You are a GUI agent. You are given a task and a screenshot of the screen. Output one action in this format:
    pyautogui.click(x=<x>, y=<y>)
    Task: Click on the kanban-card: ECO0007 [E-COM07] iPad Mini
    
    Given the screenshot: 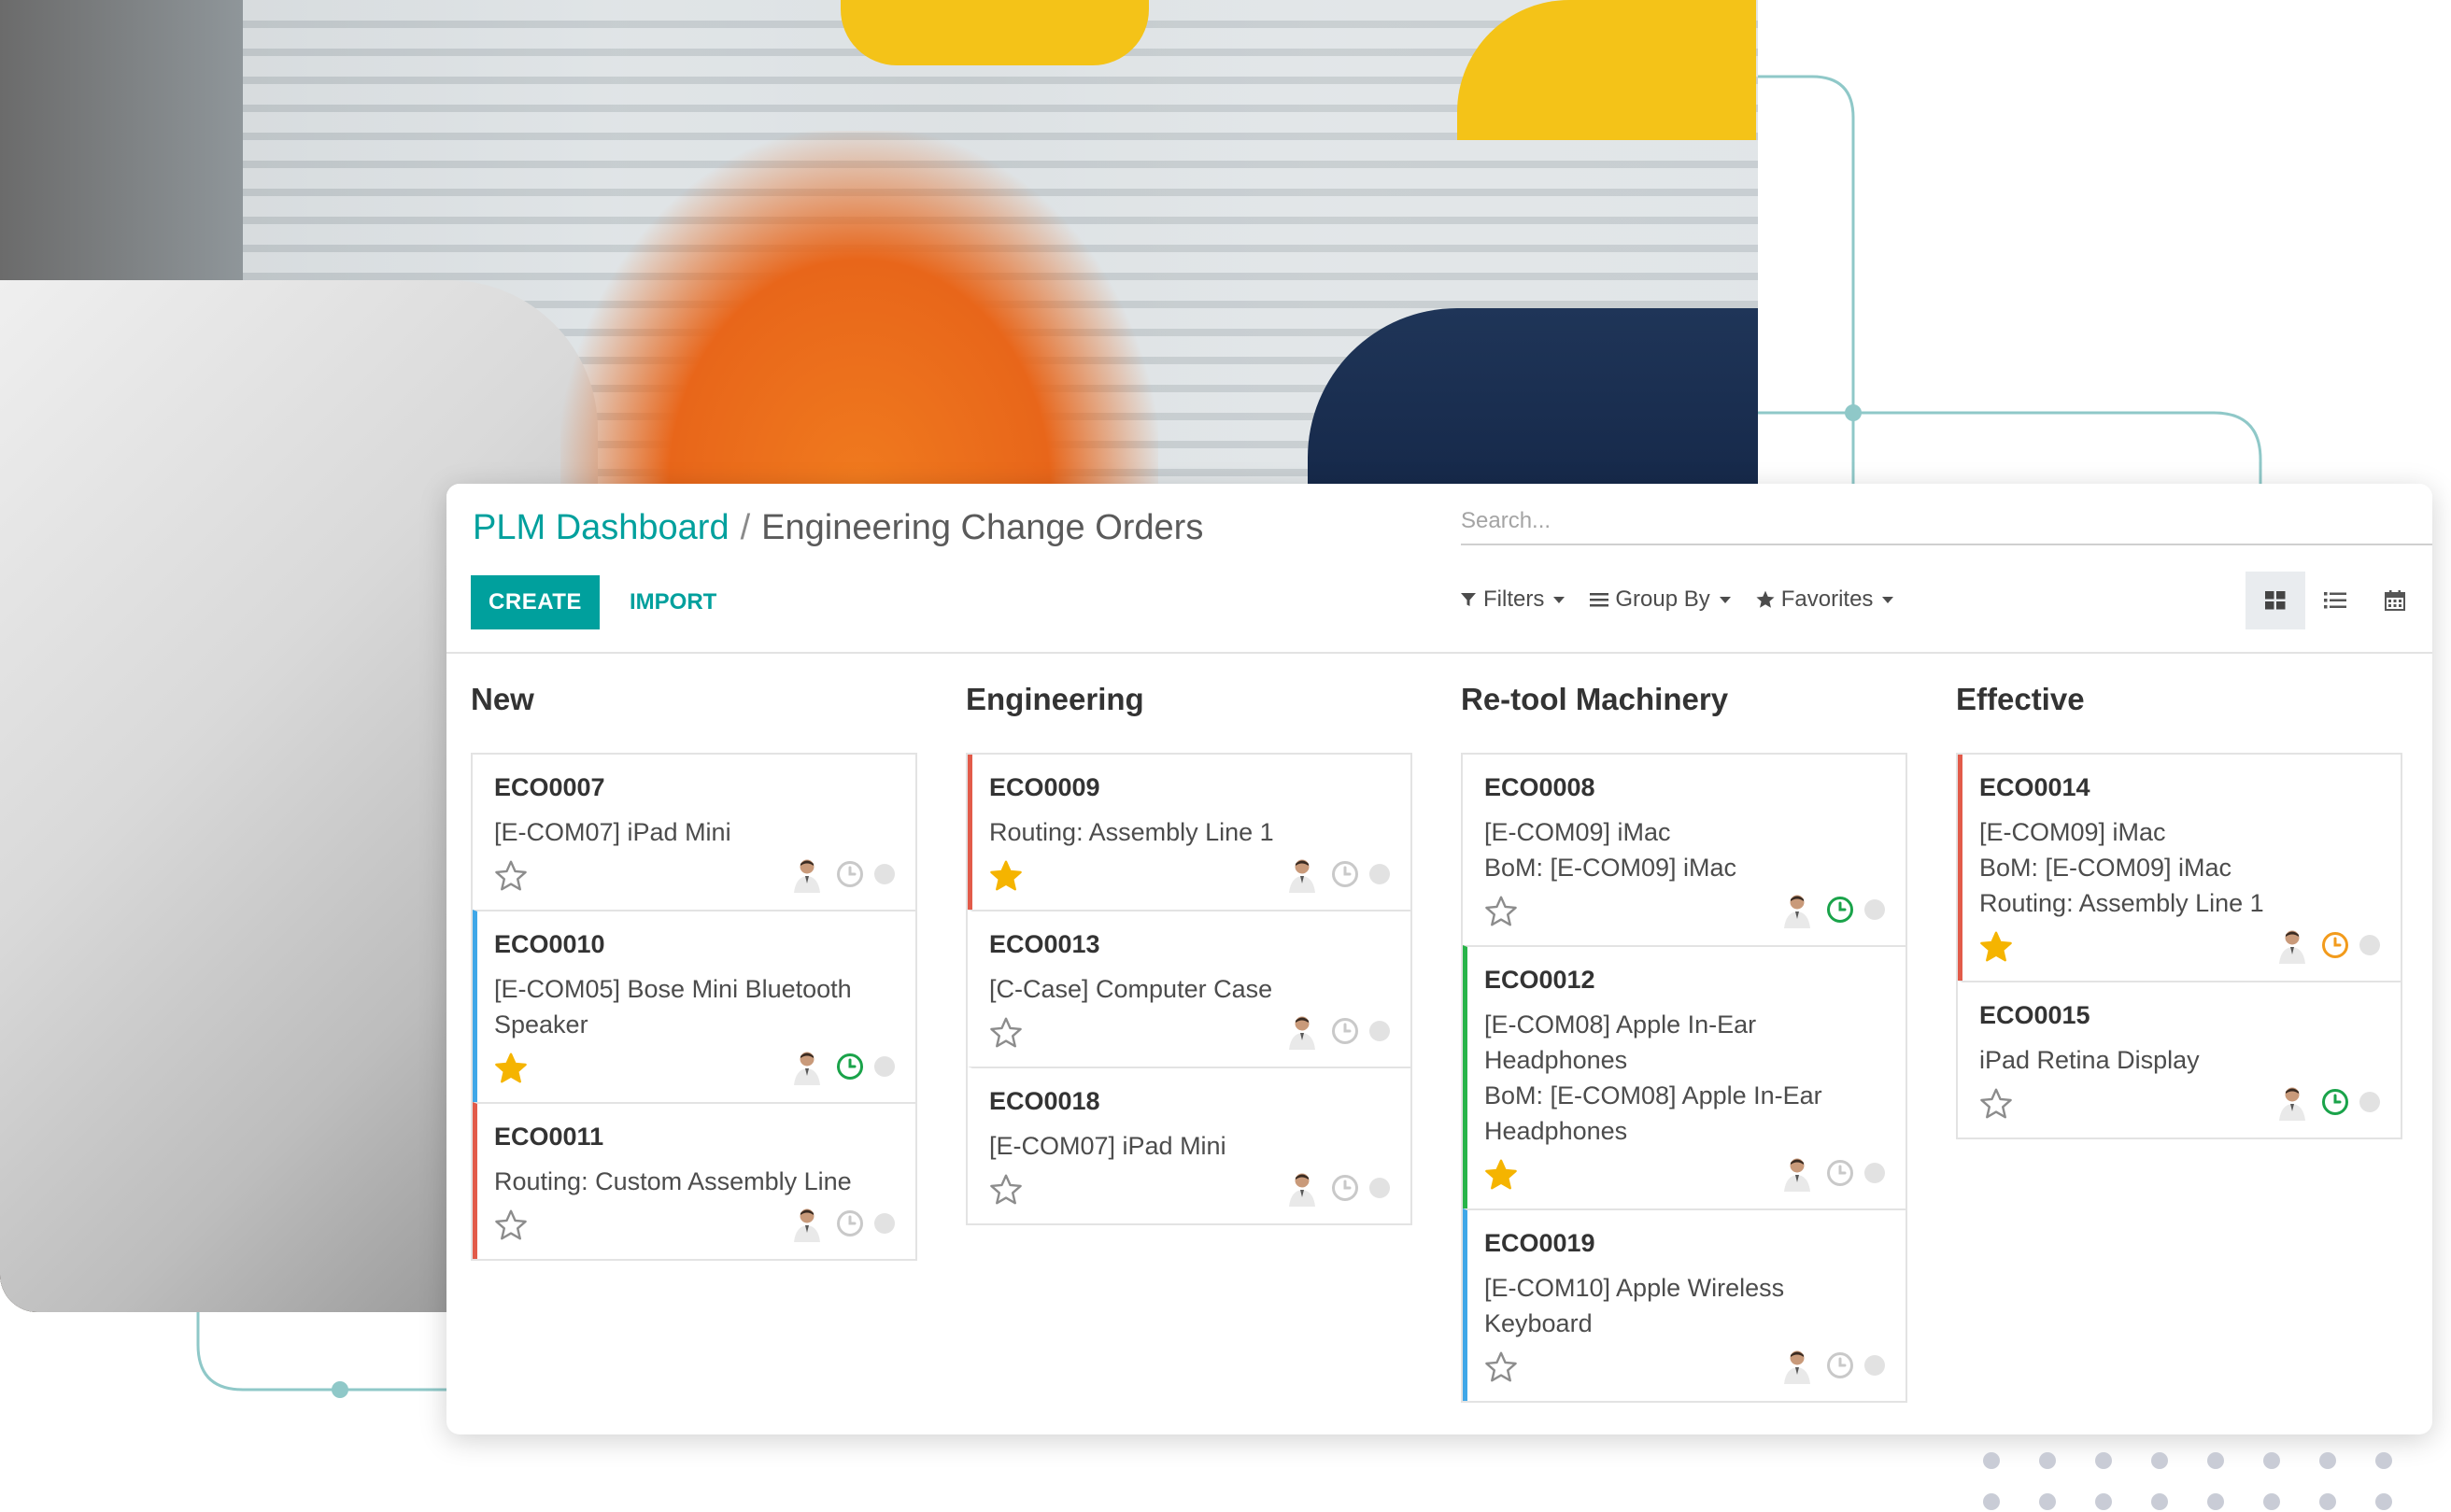 What is the action you would take?
    pyautogui.click(x=694, y=832)
    